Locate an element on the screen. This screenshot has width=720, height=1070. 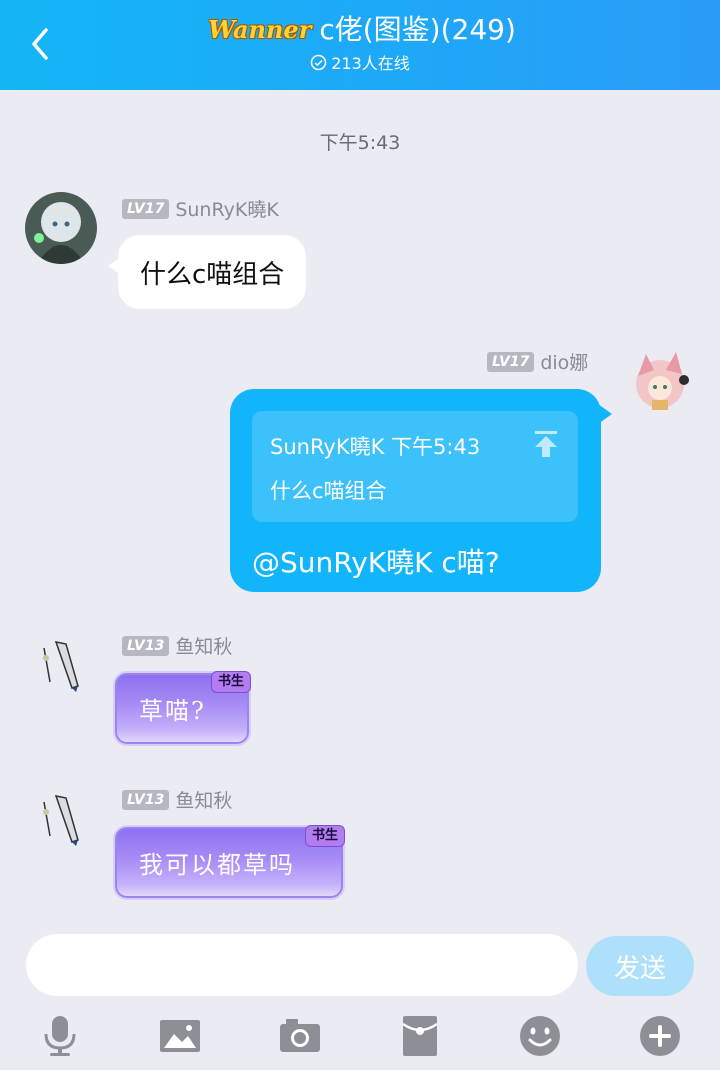
chat-header: Wanner c佬(图鉴)(249) 213人在线 is located at coordinates (360, 45).